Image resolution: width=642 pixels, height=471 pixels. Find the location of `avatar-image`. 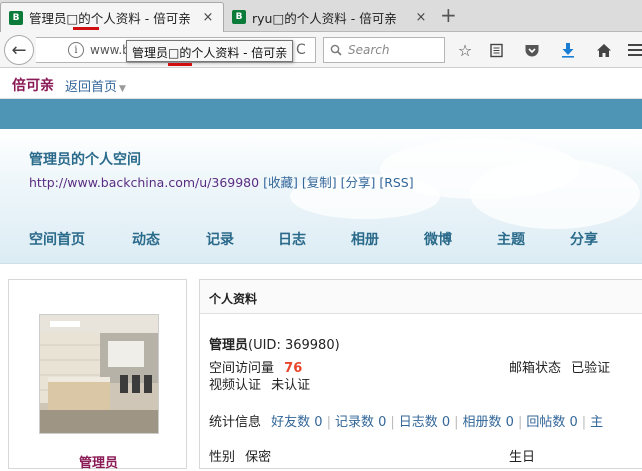

avatar-image is located at coordinates (99, 374).